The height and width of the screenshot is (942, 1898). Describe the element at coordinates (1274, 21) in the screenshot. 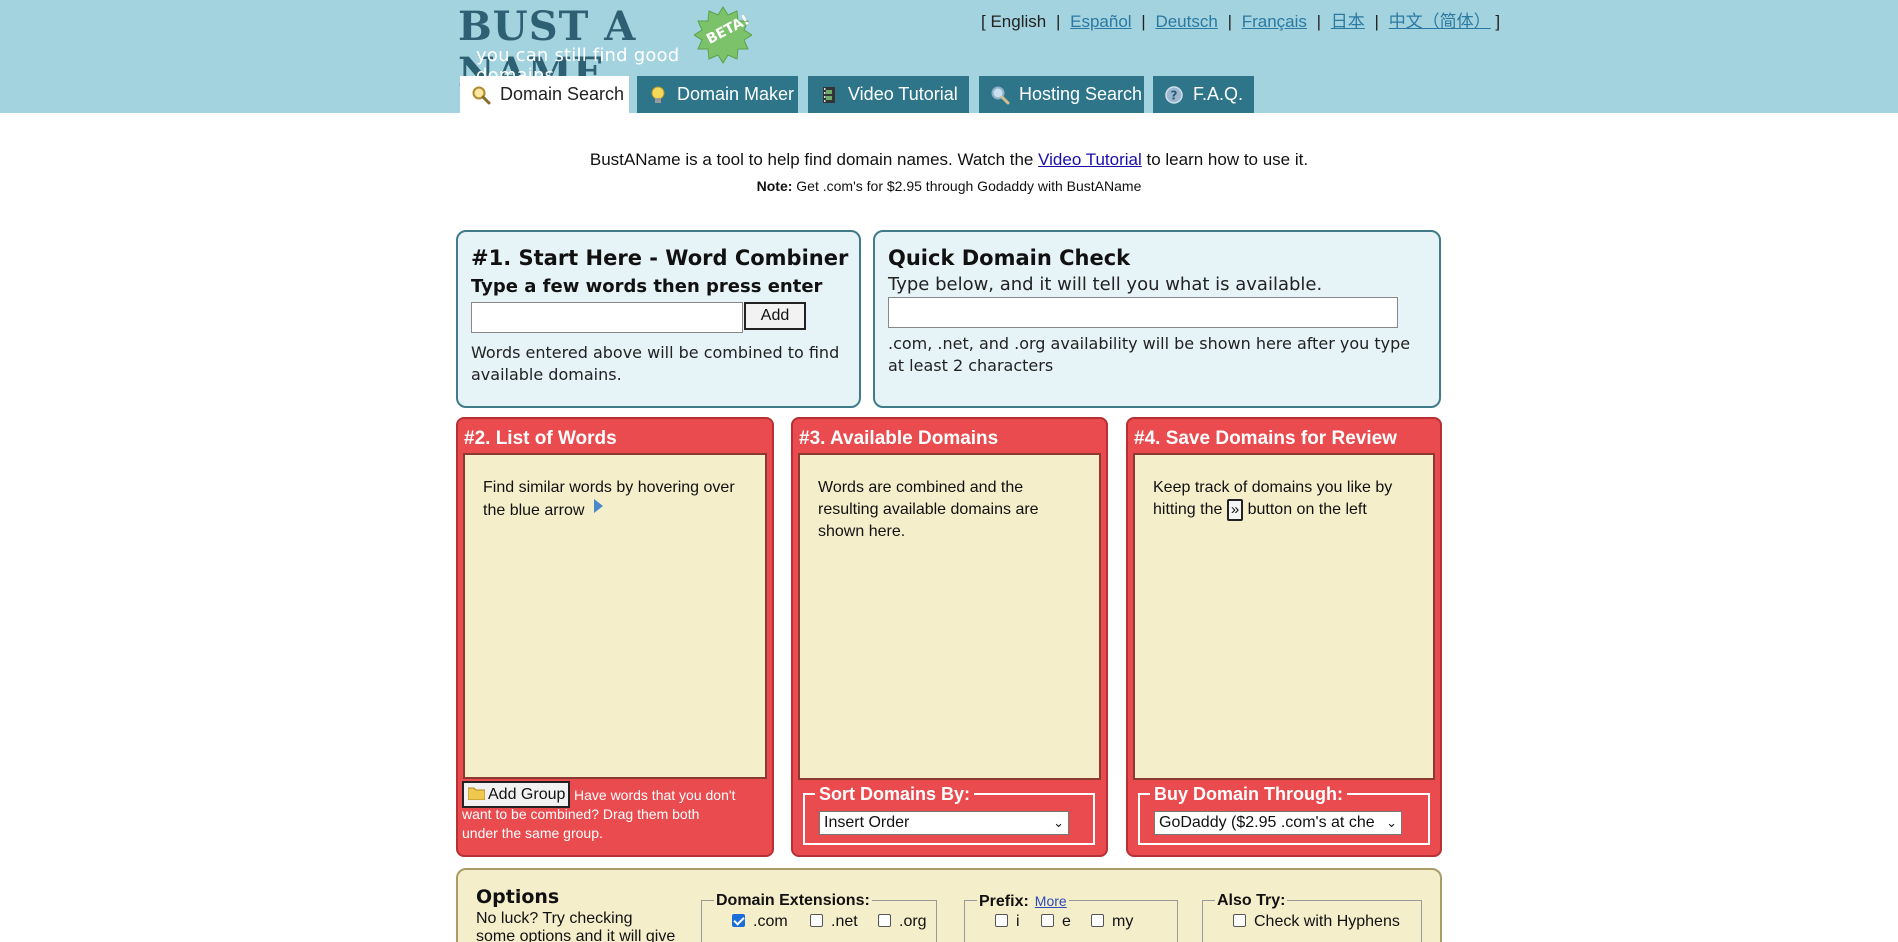

I see `language-link-francais: Français` at that location.